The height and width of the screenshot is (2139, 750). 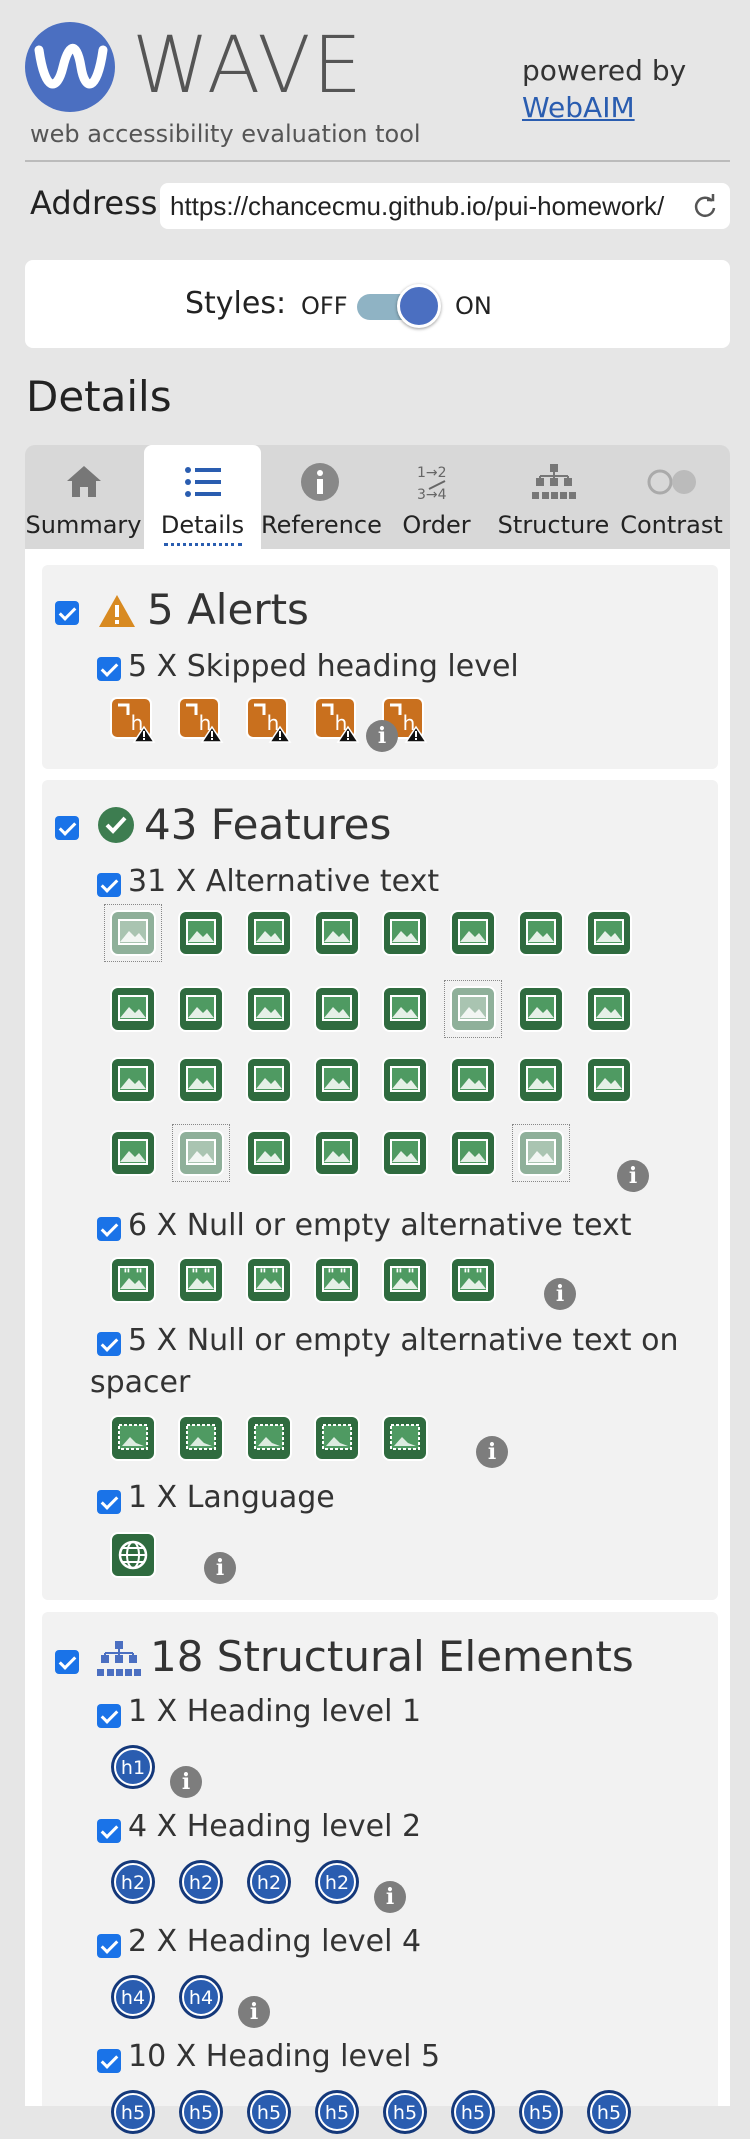 I want to click on alerts-checkbox, so click(x=67, y=613).